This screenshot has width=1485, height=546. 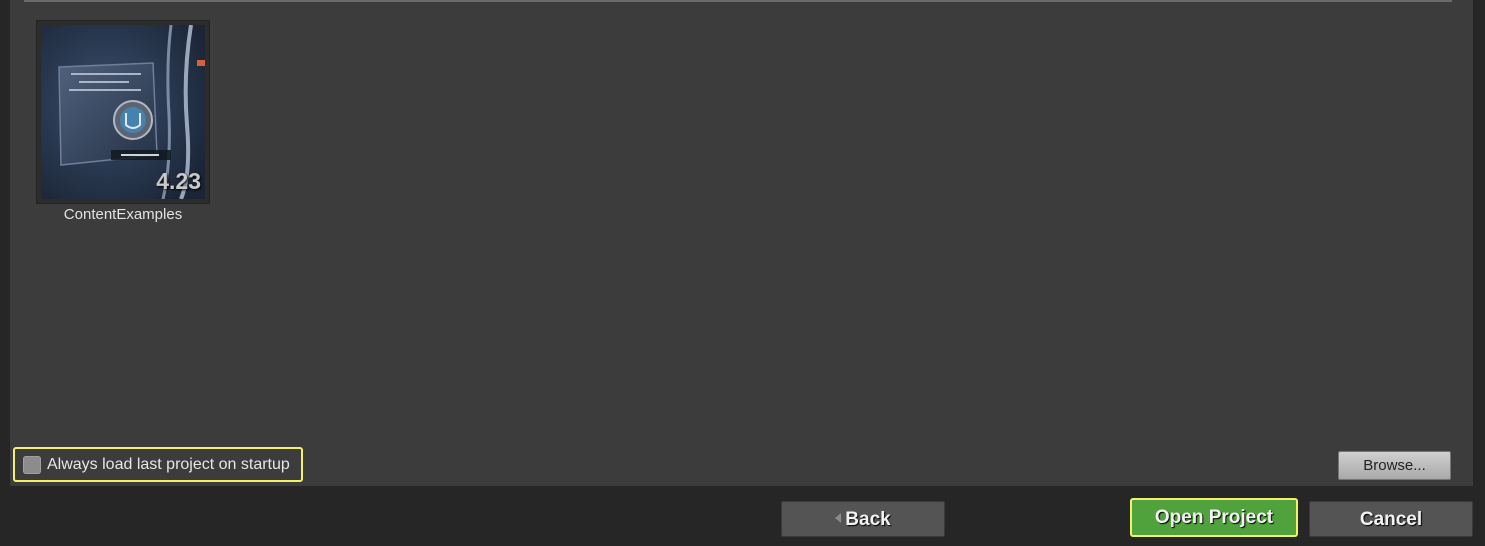 I want to click on always-load-checkbox, so click(x=32, y=464).